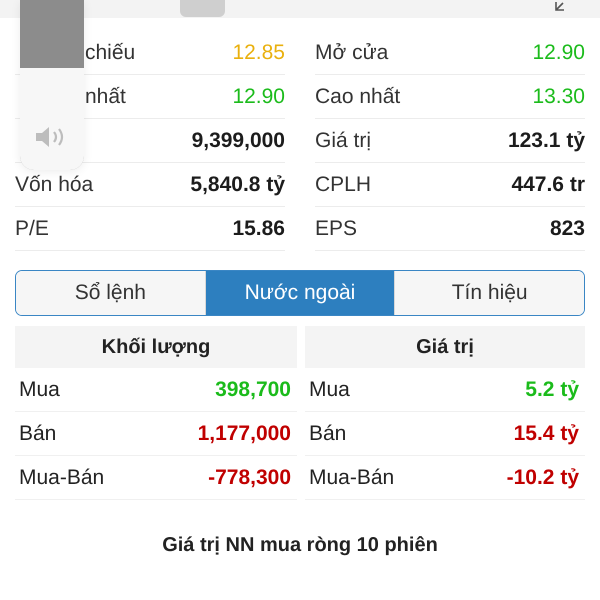 The height and width of the screenshot is (600, 600). What do you see at coordinates (552, 390) in the screenshot?
I see `row-value: 5.2 tỷ` at bounding box center [552, 390].